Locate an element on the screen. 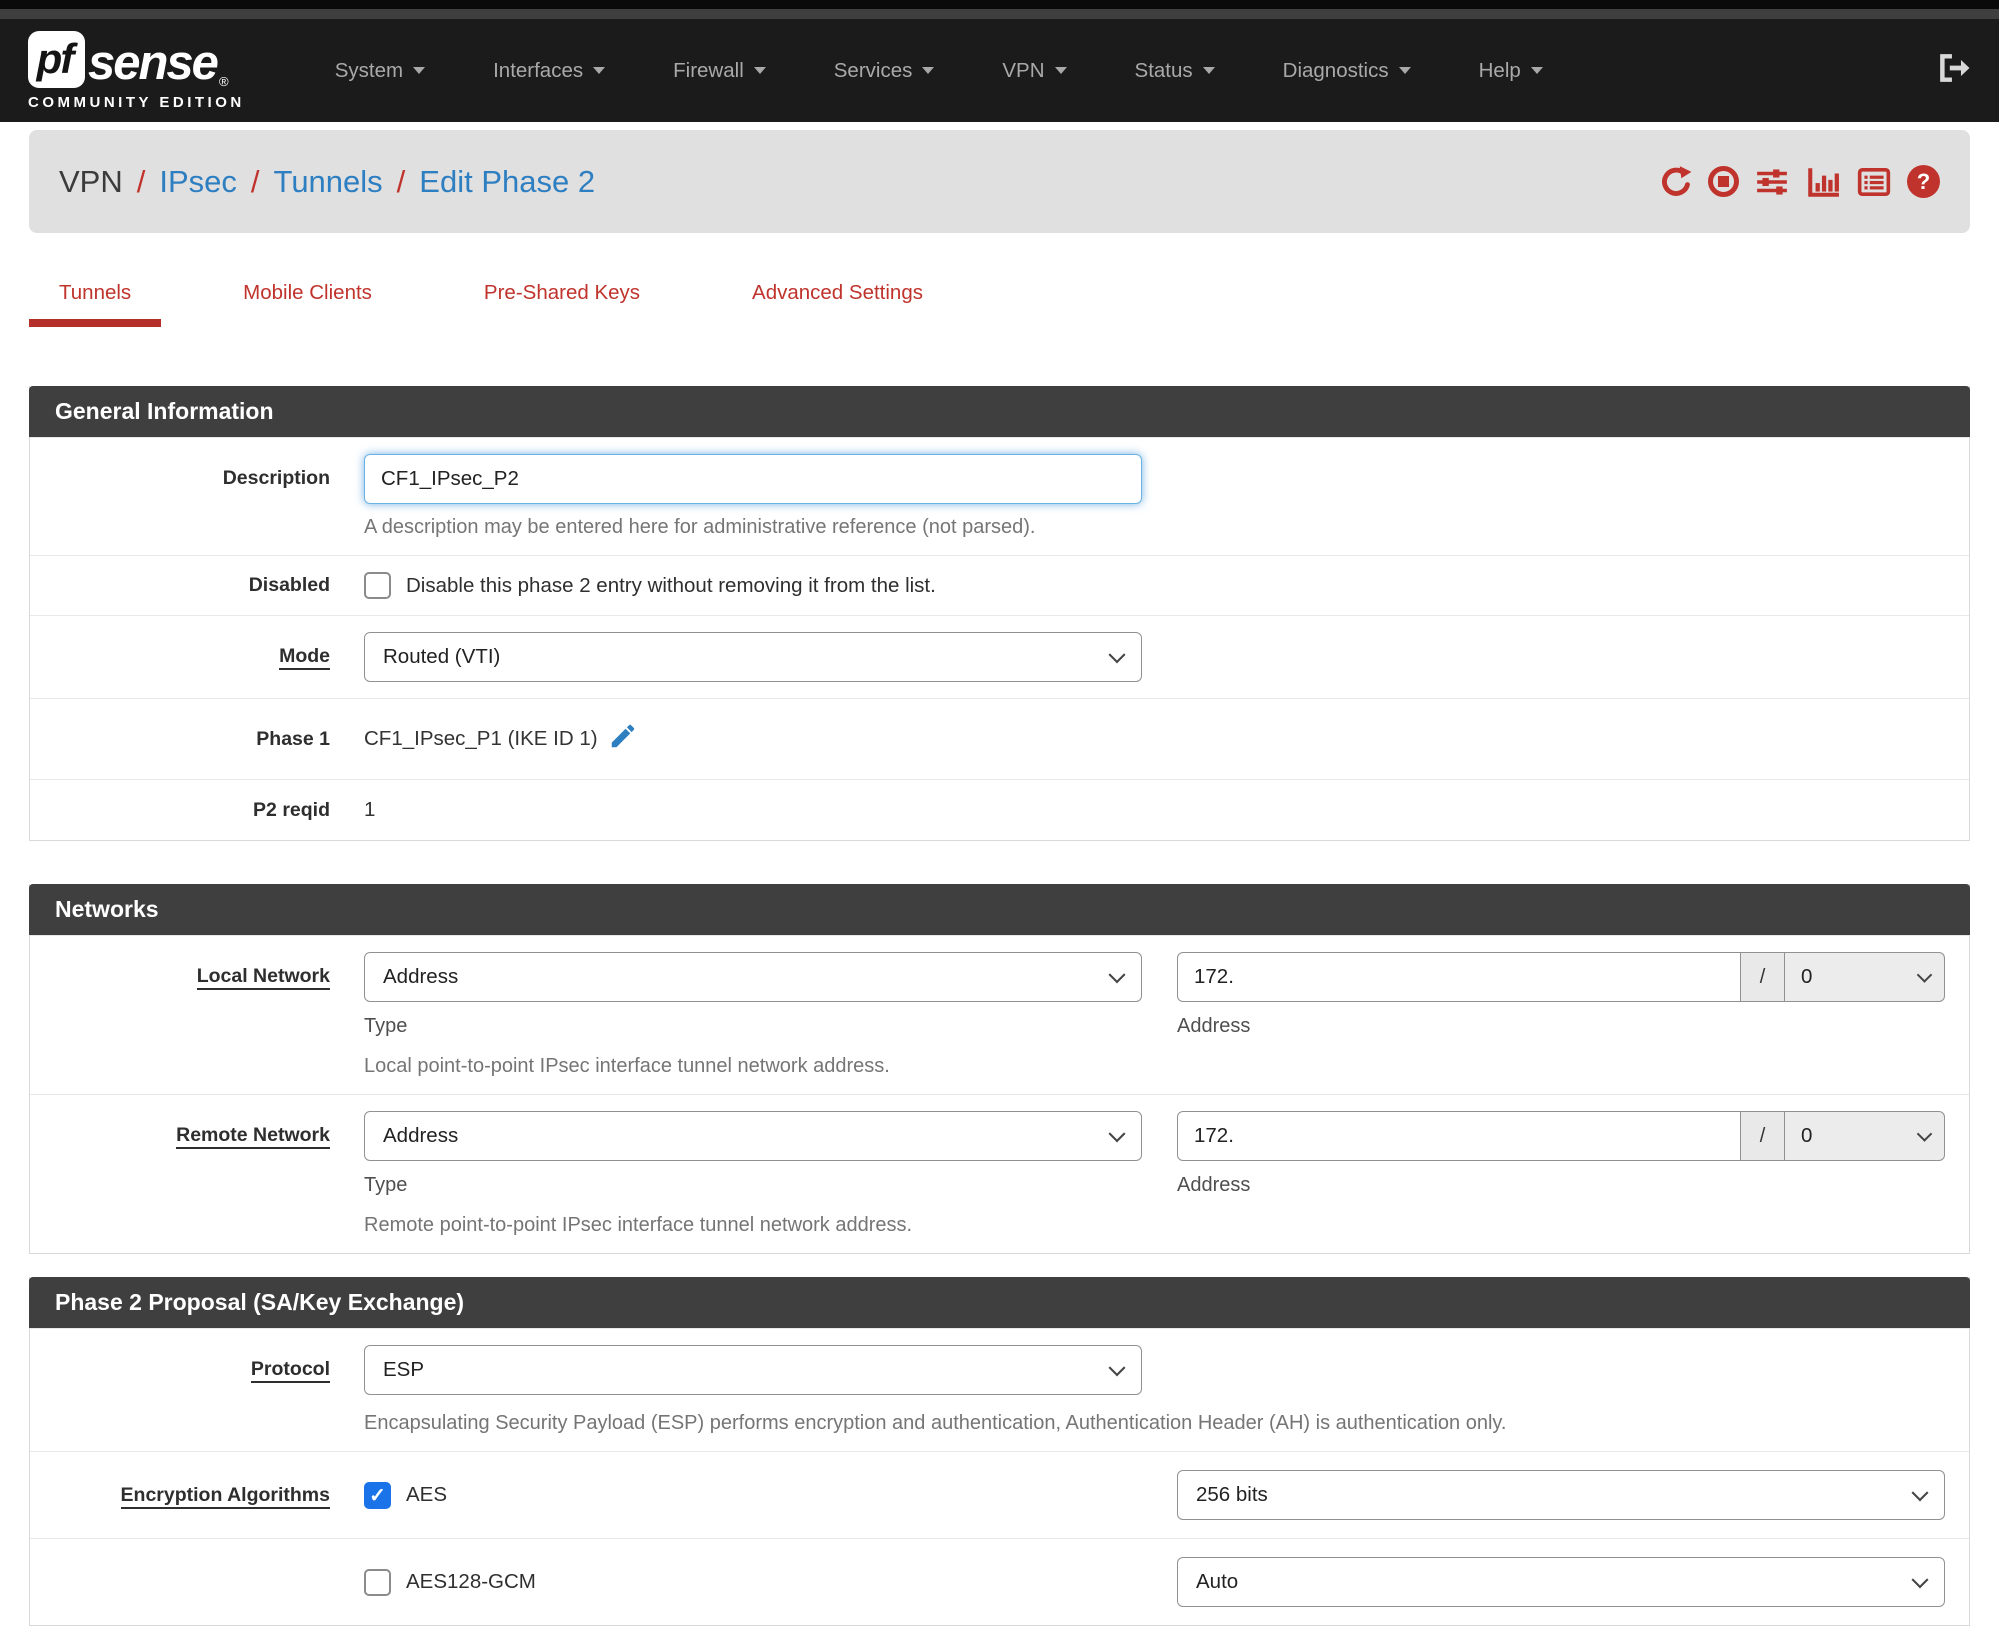  tab-mobile-clients: Mobile Clients is located at coordinates (307, 304).